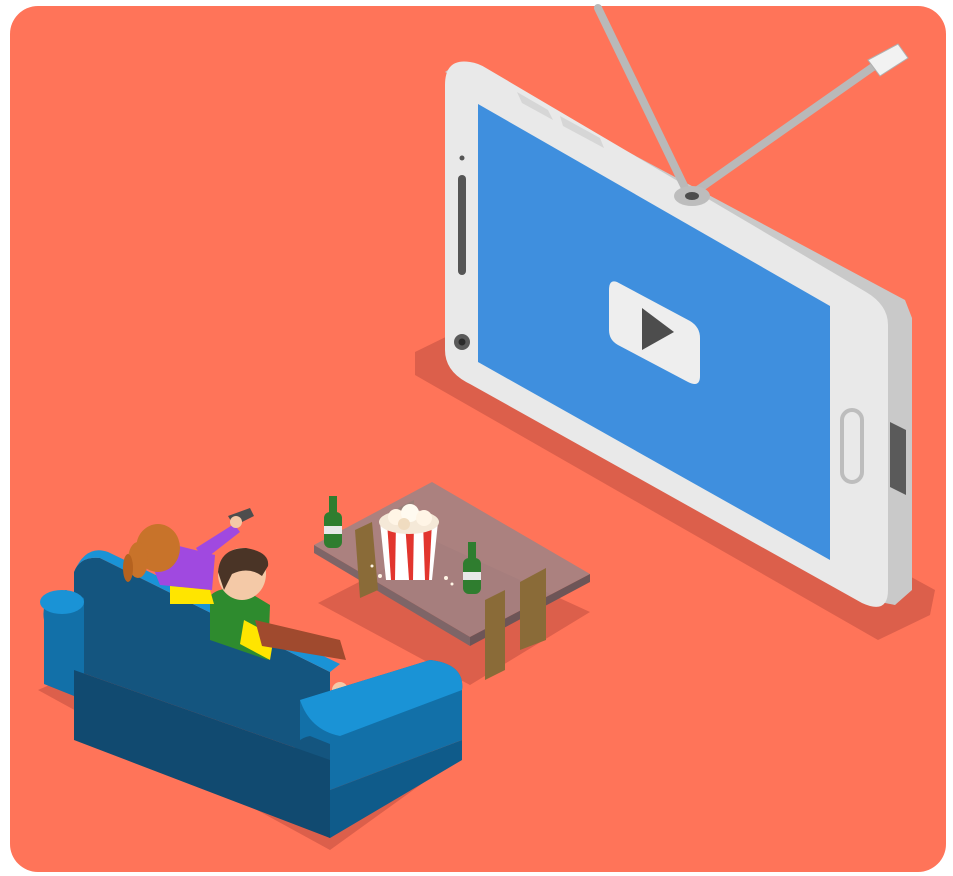  What do you see at coordinates (409, 542) in the screenshot?
I see `popcorn-icon` at bounding box center [409, 542].